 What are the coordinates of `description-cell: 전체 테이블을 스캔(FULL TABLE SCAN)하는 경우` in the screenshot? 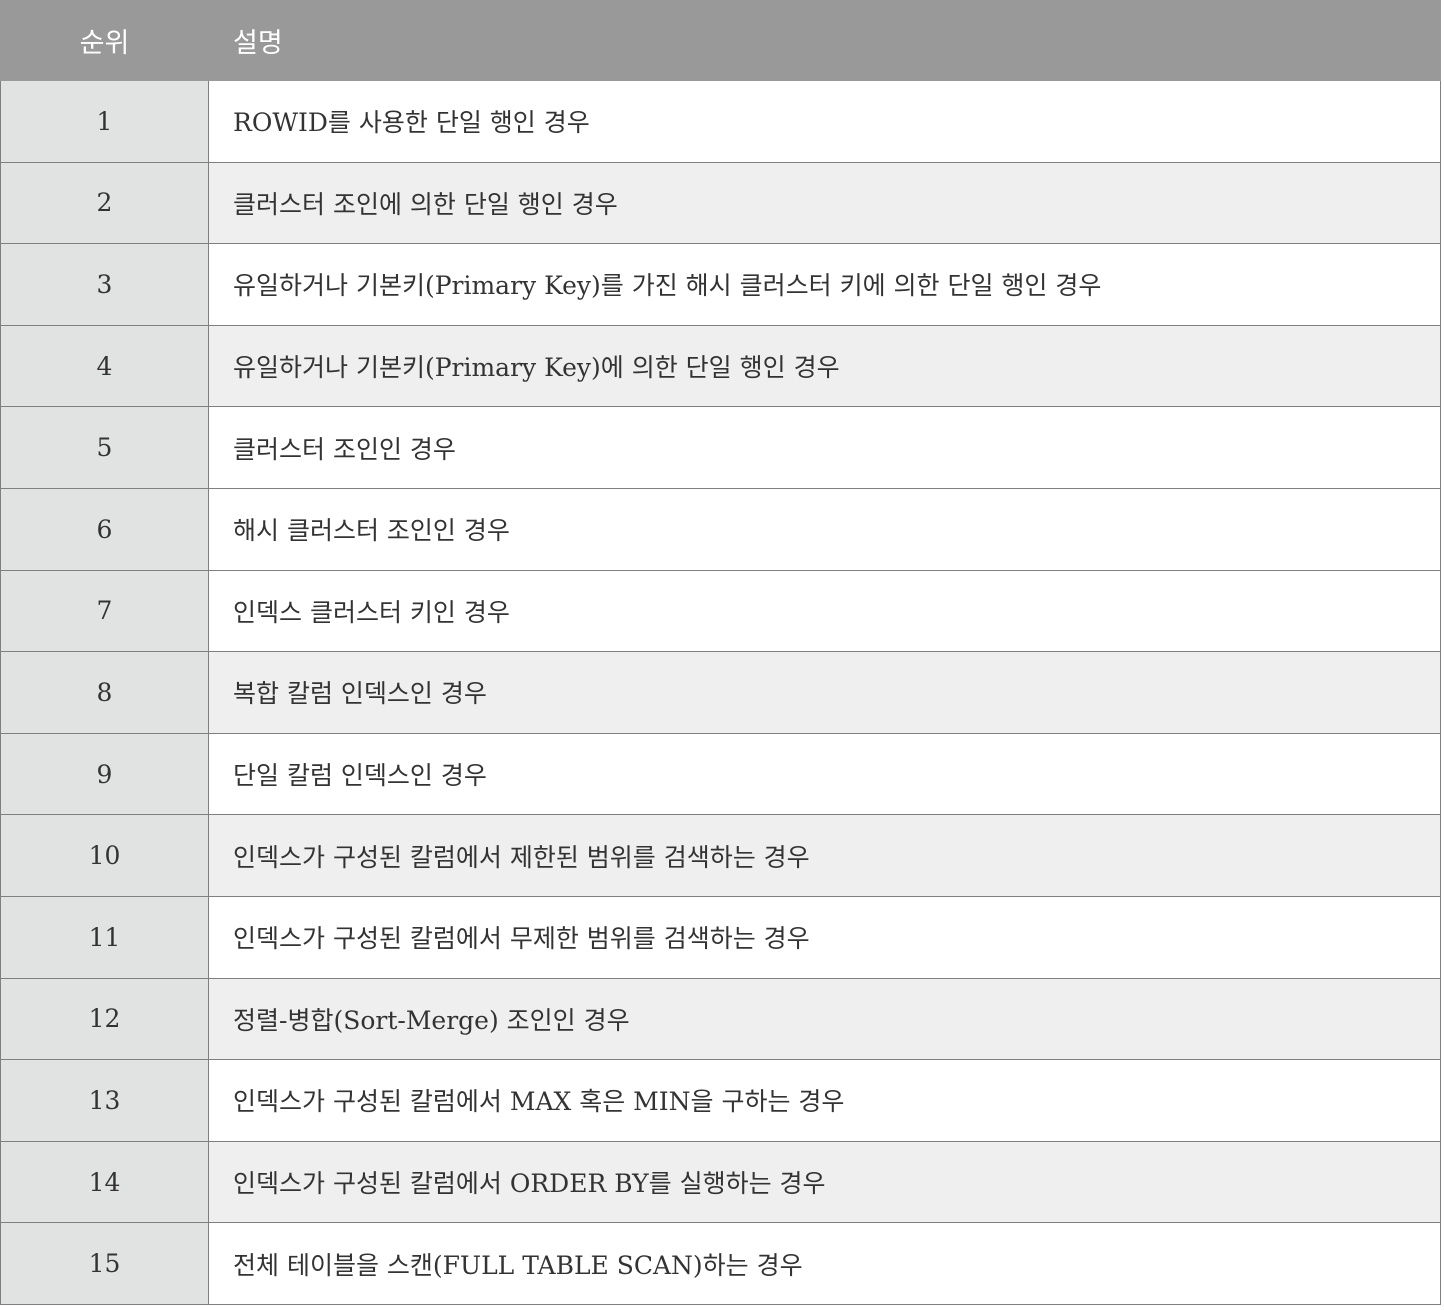 It's located at (825, 1263).